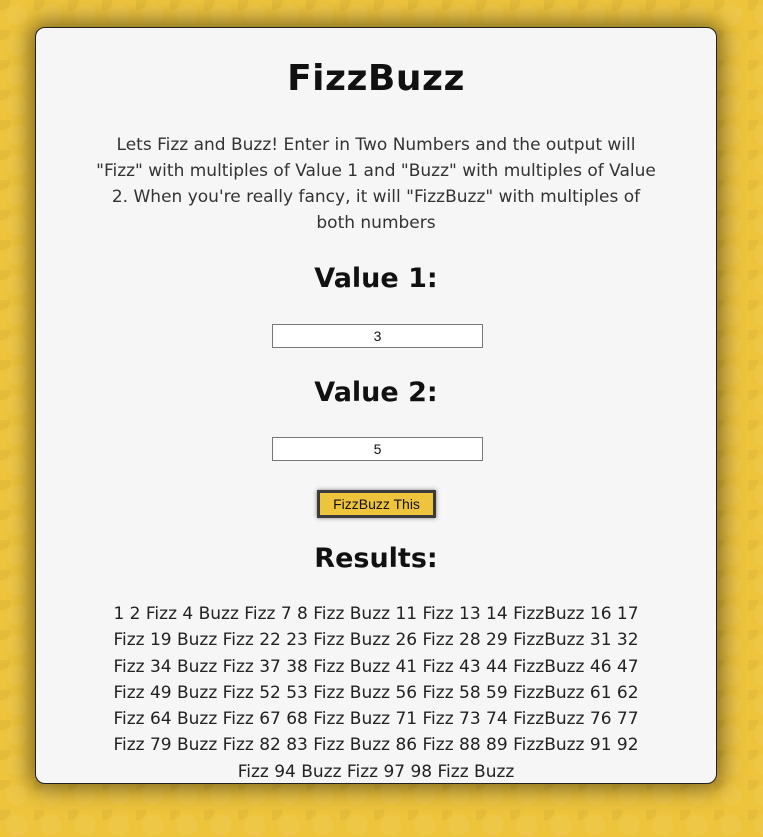 This screenshot has width=763, height=837. Describe the element at coordinates (376, 78) in the screenshot. I see `page-title: FizzBuzz` at that location.